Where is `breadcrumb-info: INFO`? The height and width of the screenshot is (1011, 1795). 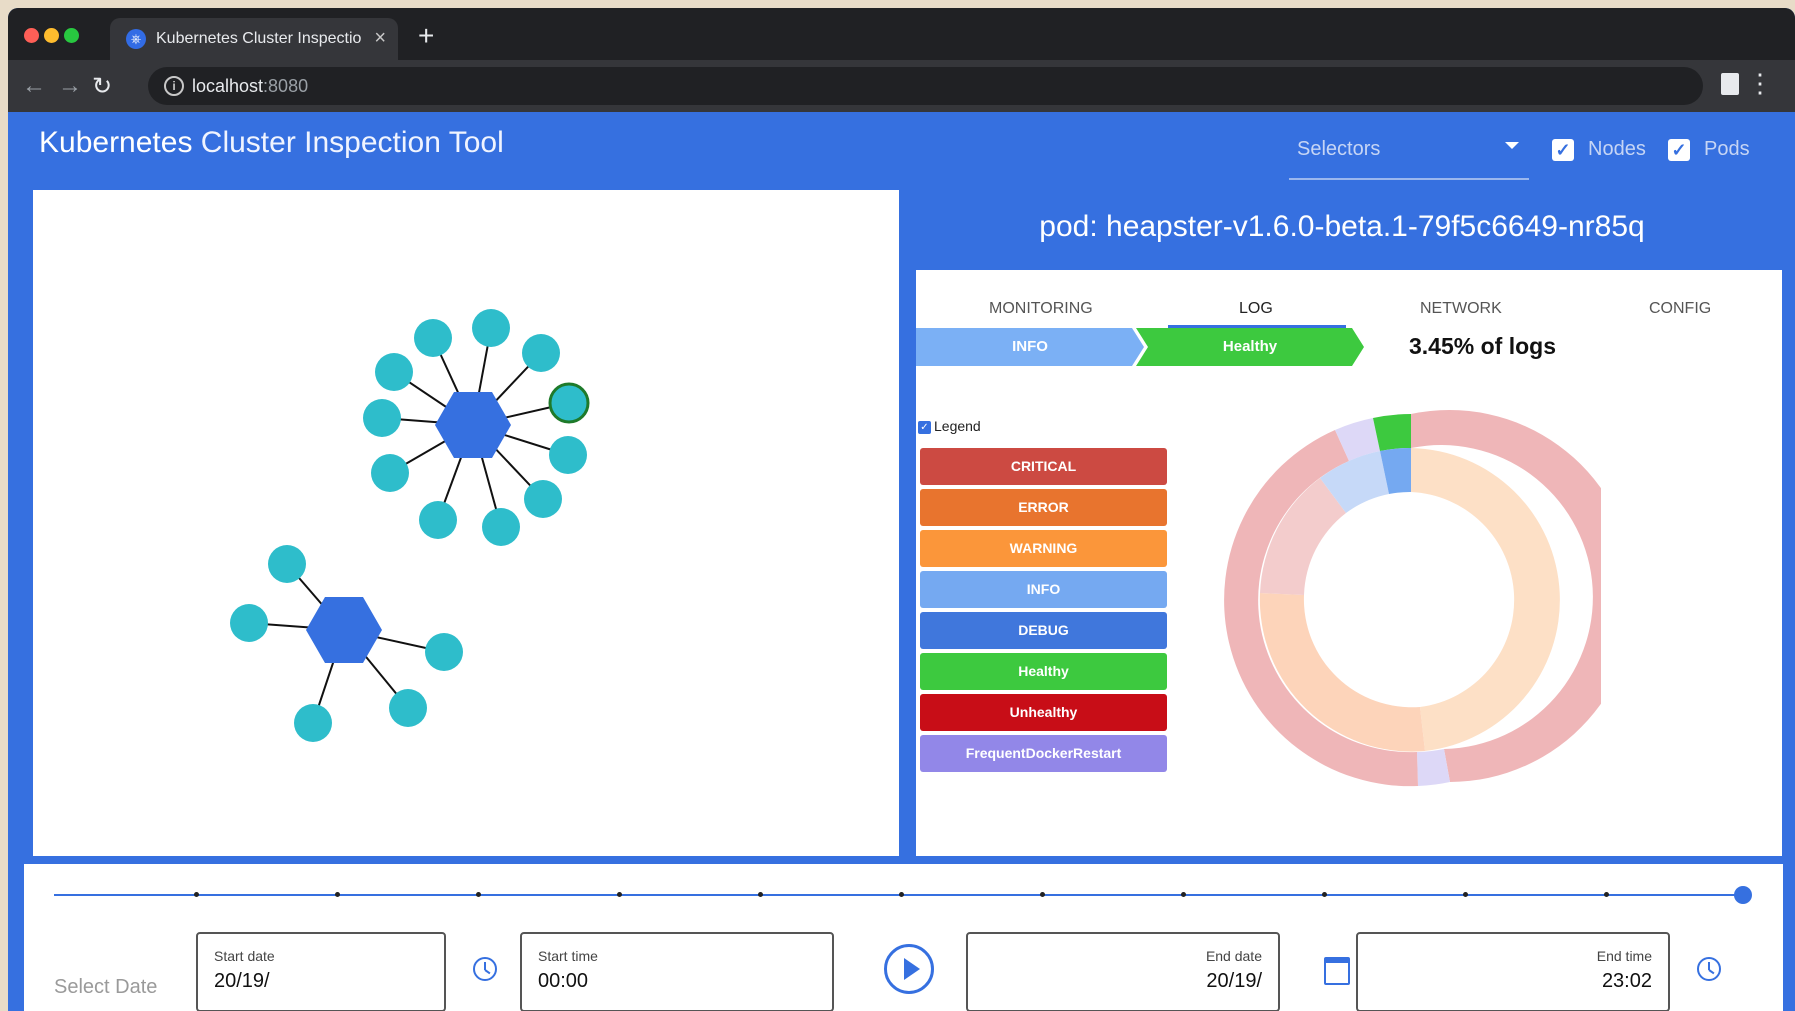 breadcrumb-info: INFO is located at coordinates (1030, 347).